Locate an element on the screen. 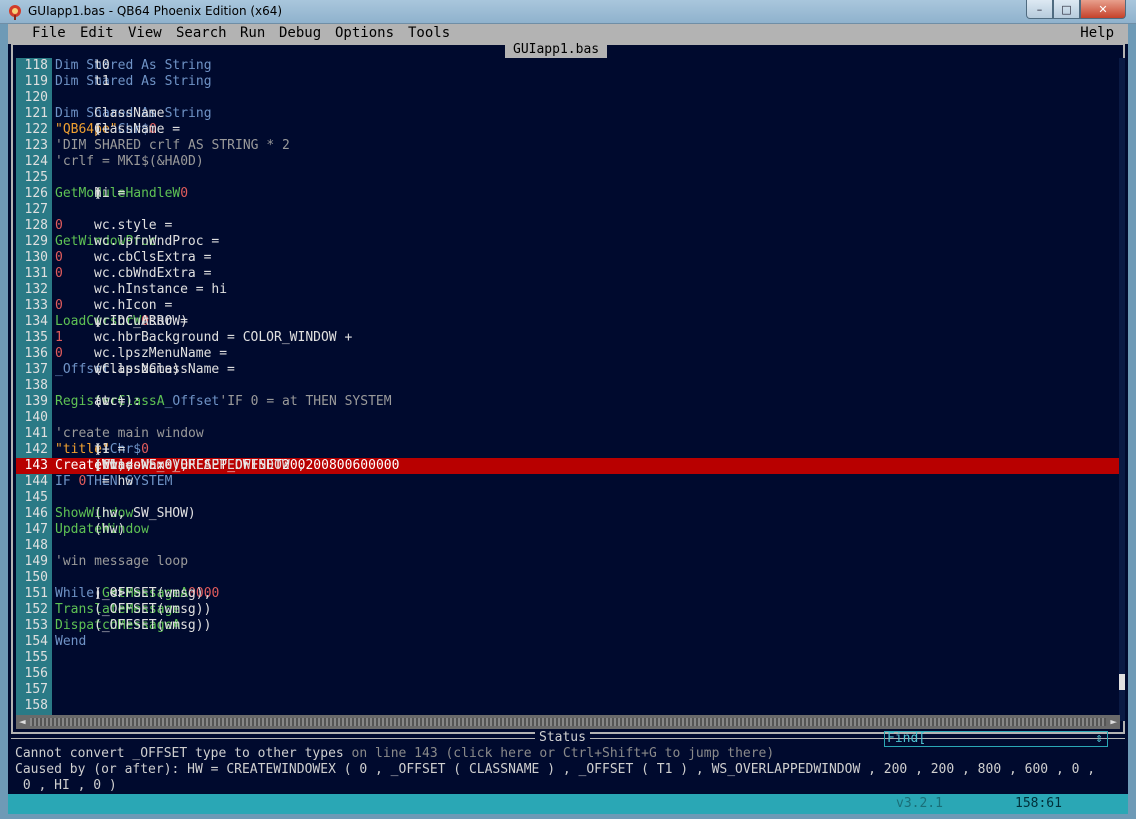 The width and height of the screenshot is (1136, 819). menu-file: File is located at coordinates (49, 33).